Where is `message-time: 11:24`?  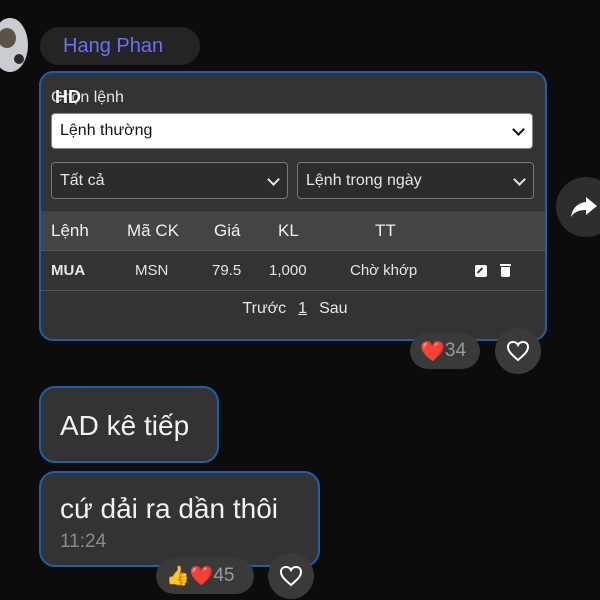
message-time: 11:24 is located at coordinates (83, 541).